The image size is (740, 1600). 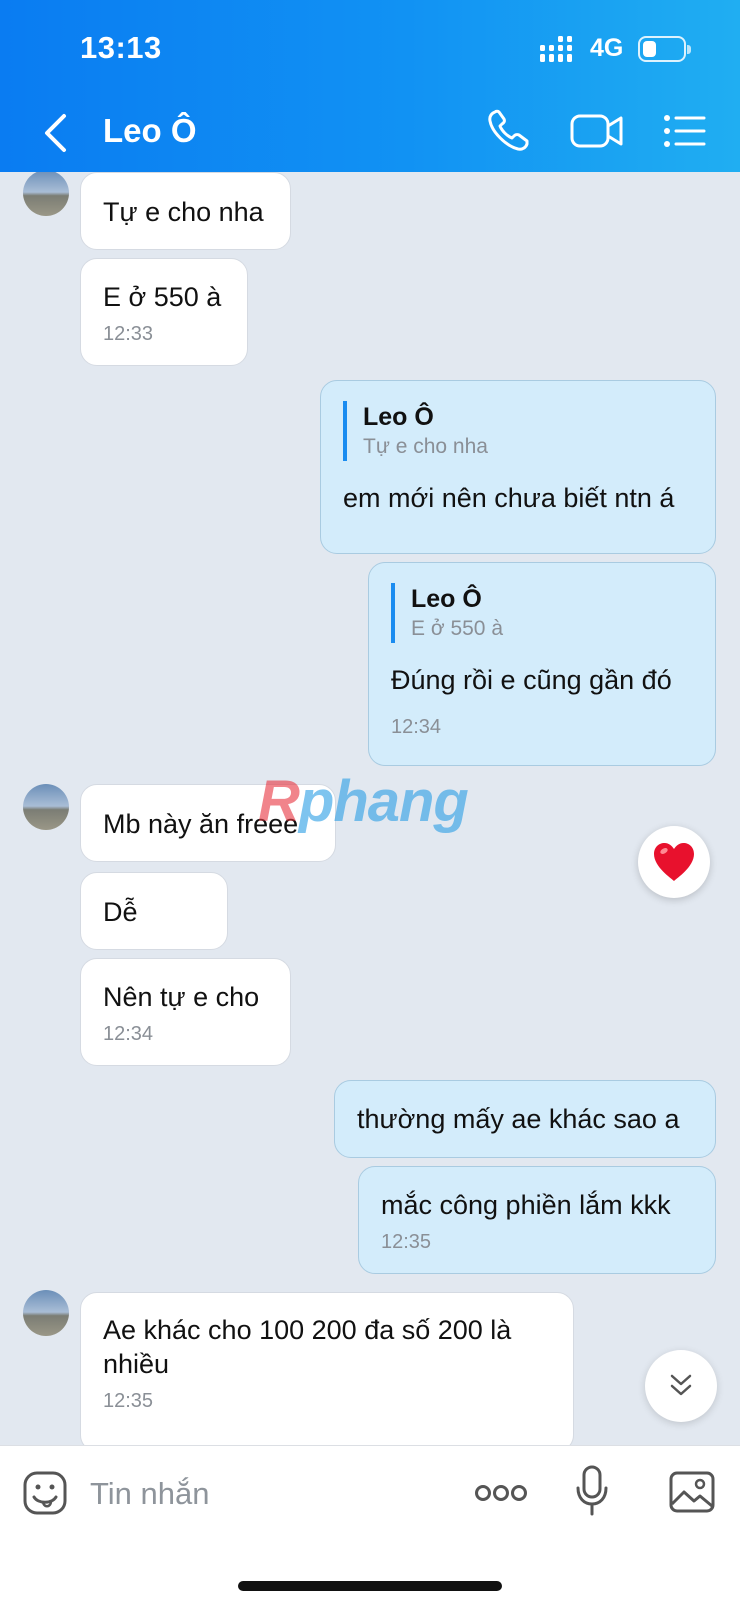 What do you see at coordinates (592, 1491) in the screenshot?
I see `microphone-icon` at bounding box center [592, 1491].